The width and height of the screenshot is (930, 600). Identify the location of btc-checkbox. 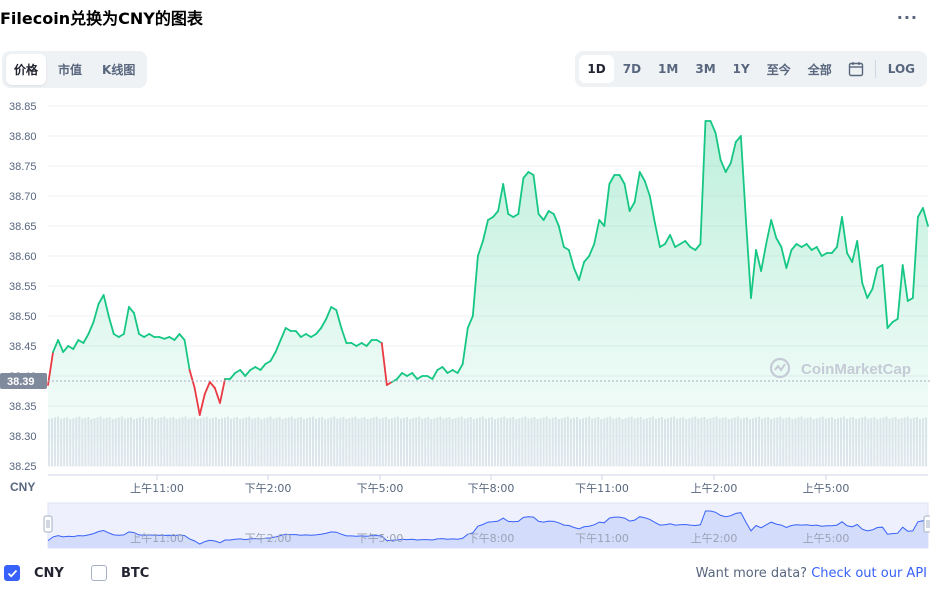
(99, 573).